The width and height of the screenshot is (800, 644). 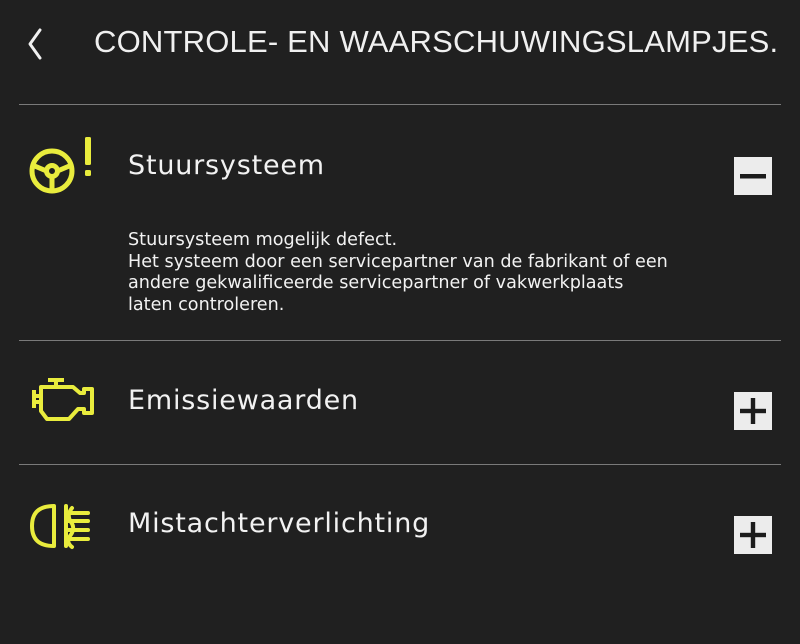 What do you see at coordinates (63, 401) in the screenshot?
I see `engine-icon` at bounding box center [63, 401].